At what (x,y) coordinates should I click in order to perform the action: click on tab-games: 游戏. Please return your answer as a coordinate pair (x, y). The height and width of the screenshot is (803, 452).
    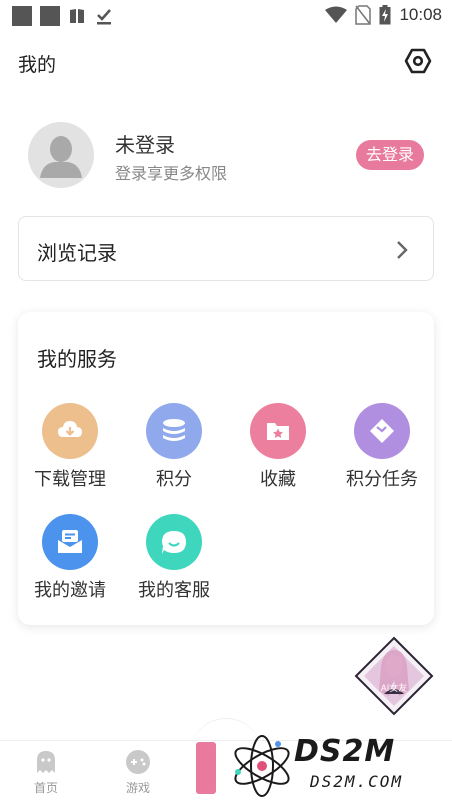
    Looking at the image, I should click on (138, 772).